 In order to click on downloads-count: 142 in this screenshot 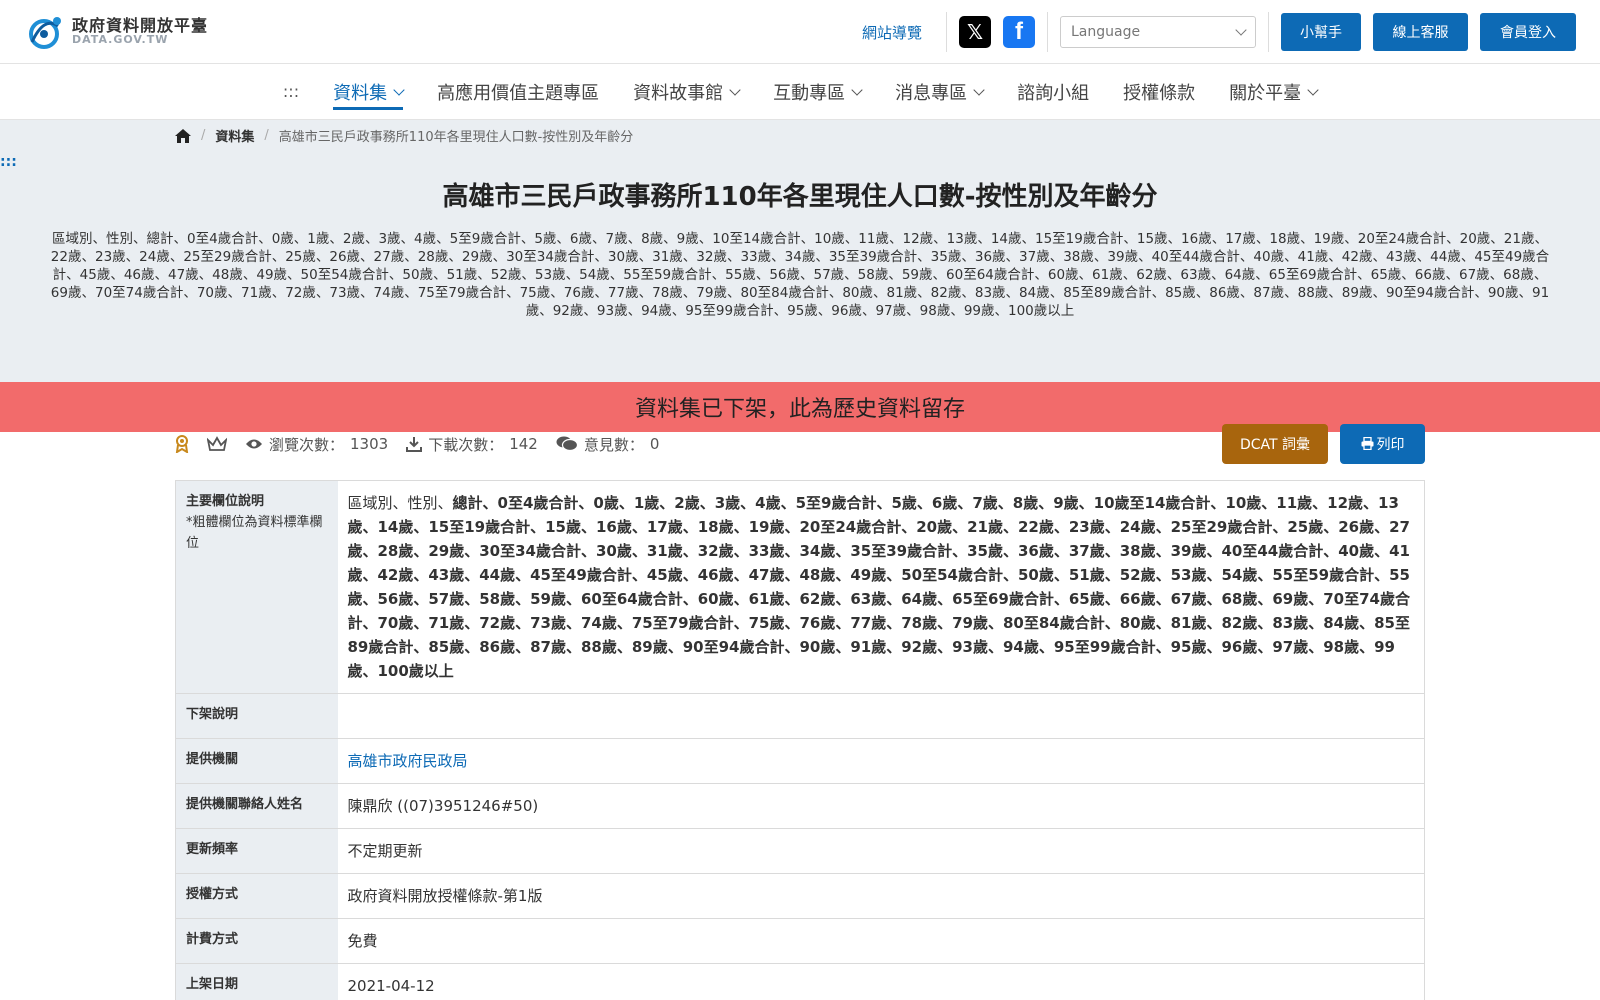, I will do `click(523, 444)`.